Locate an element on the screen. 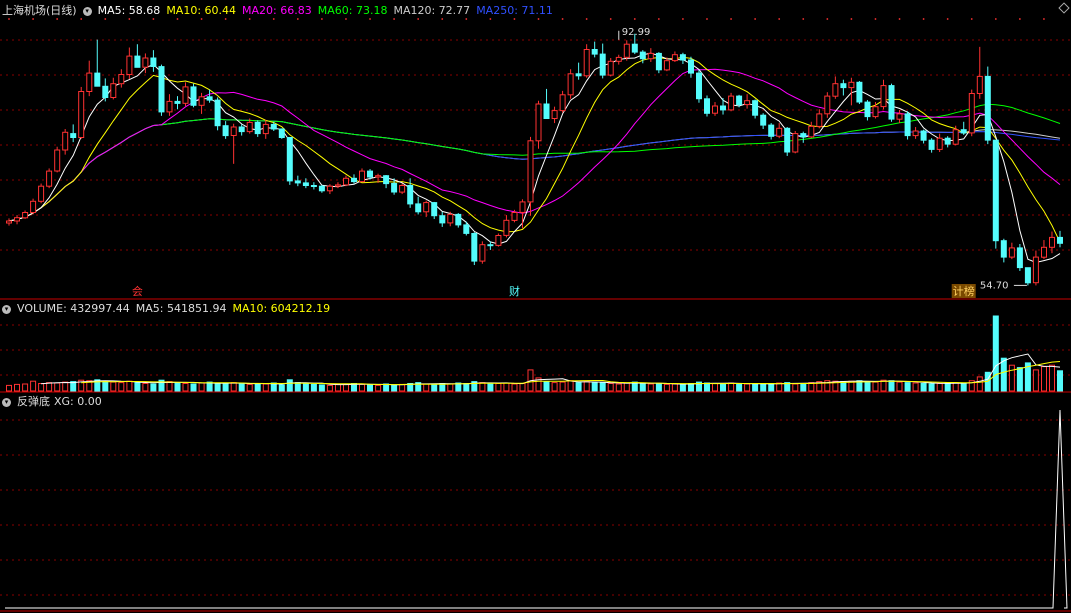  legend-ma60: MA60: 73.18 is located at coordinates (352, 10).